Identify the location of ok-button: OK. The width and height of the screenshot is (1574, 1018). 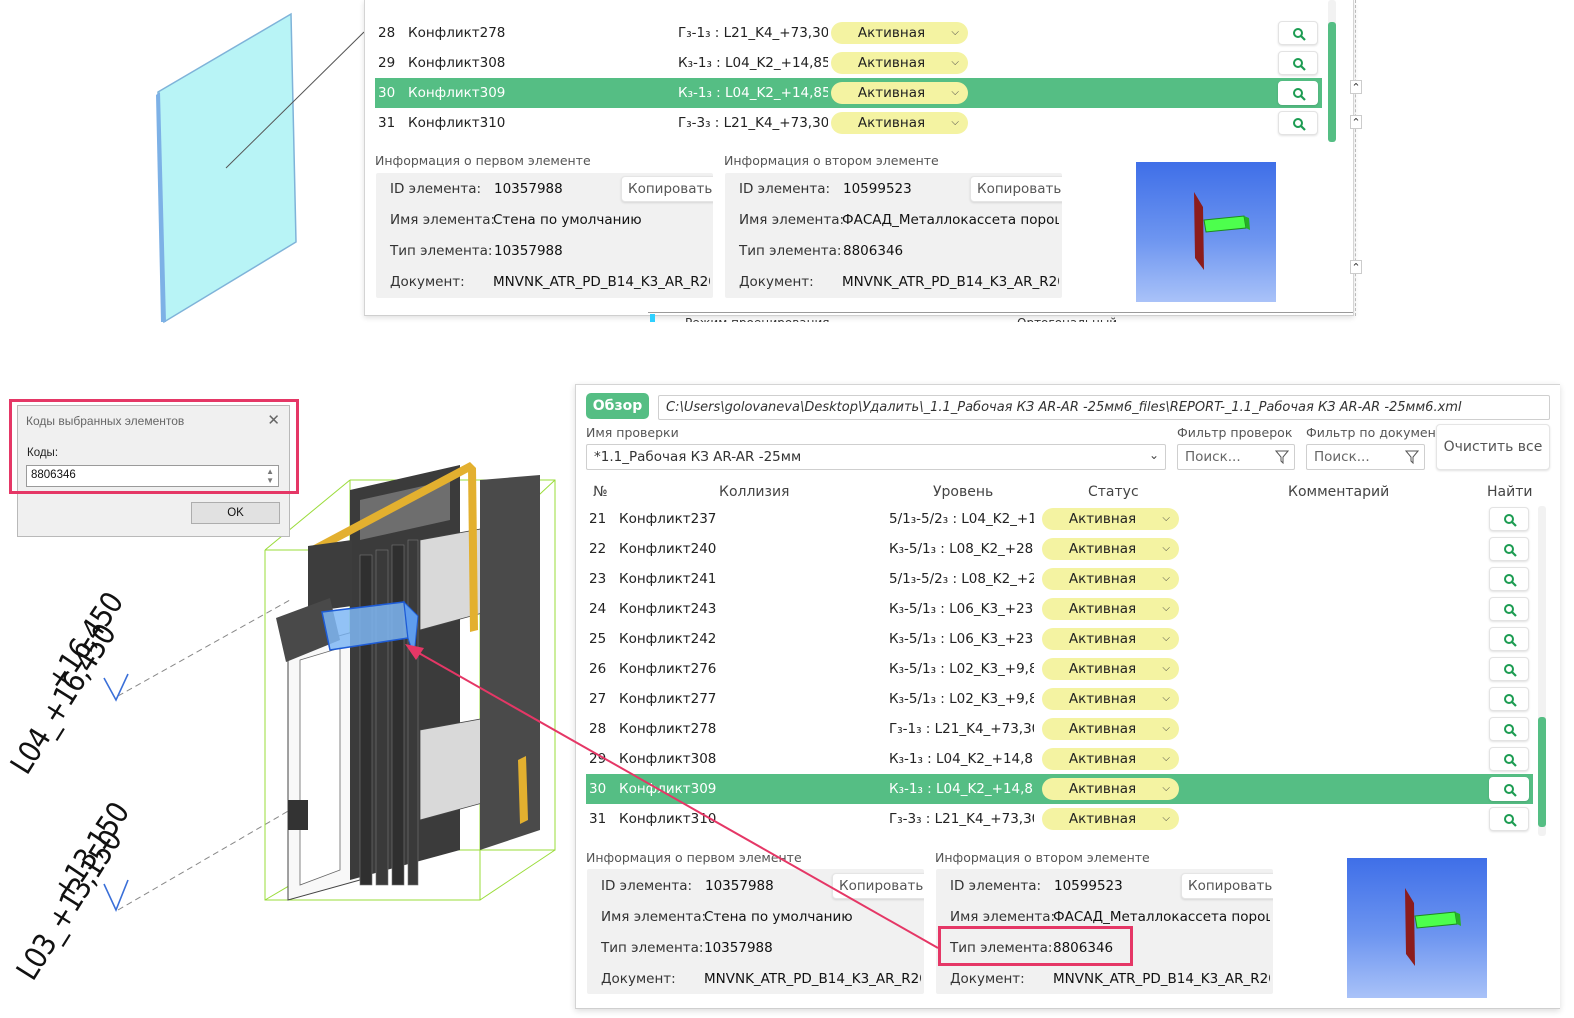
(235, 513).